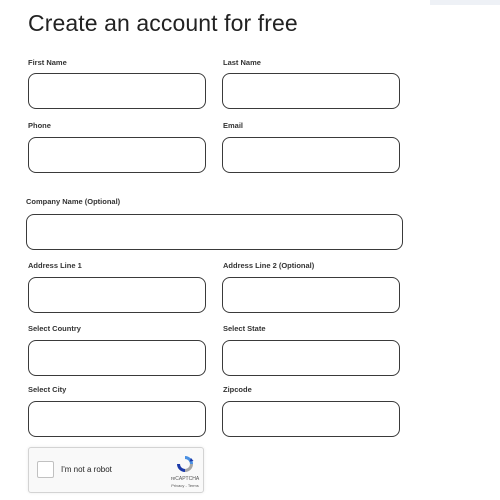 The image size is (500, 500). I want to click on company-name-label: Company Name (Optional), so click(73, 201).